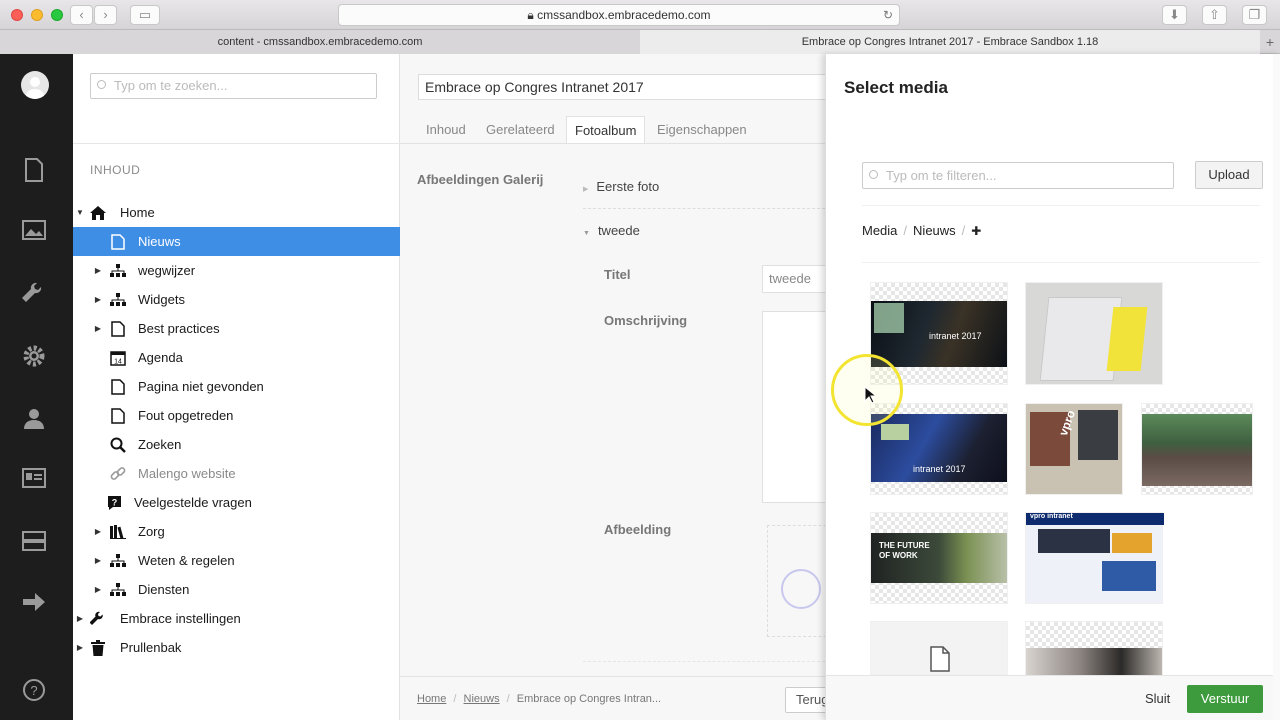 This screenshot has height=720, width=1280. What do you see at coordinates (236, 212) in the screenshot?
I see `tree-item-home: ▼ Home` at bounding box center [236, 212].